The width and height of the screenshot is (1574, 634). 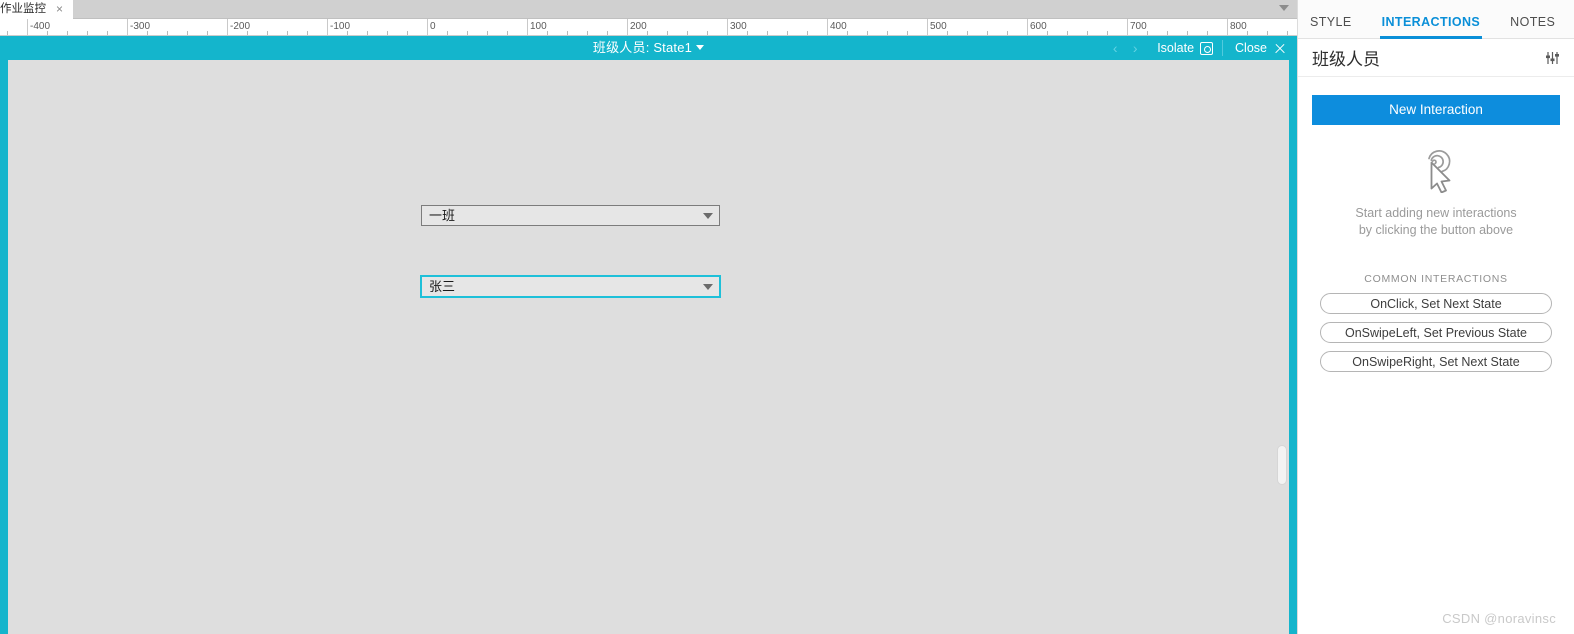 What do you see at coordinates (838, 26) in the screenshot?
I see `ruler-label: 400` at bounding box center [838, 26].